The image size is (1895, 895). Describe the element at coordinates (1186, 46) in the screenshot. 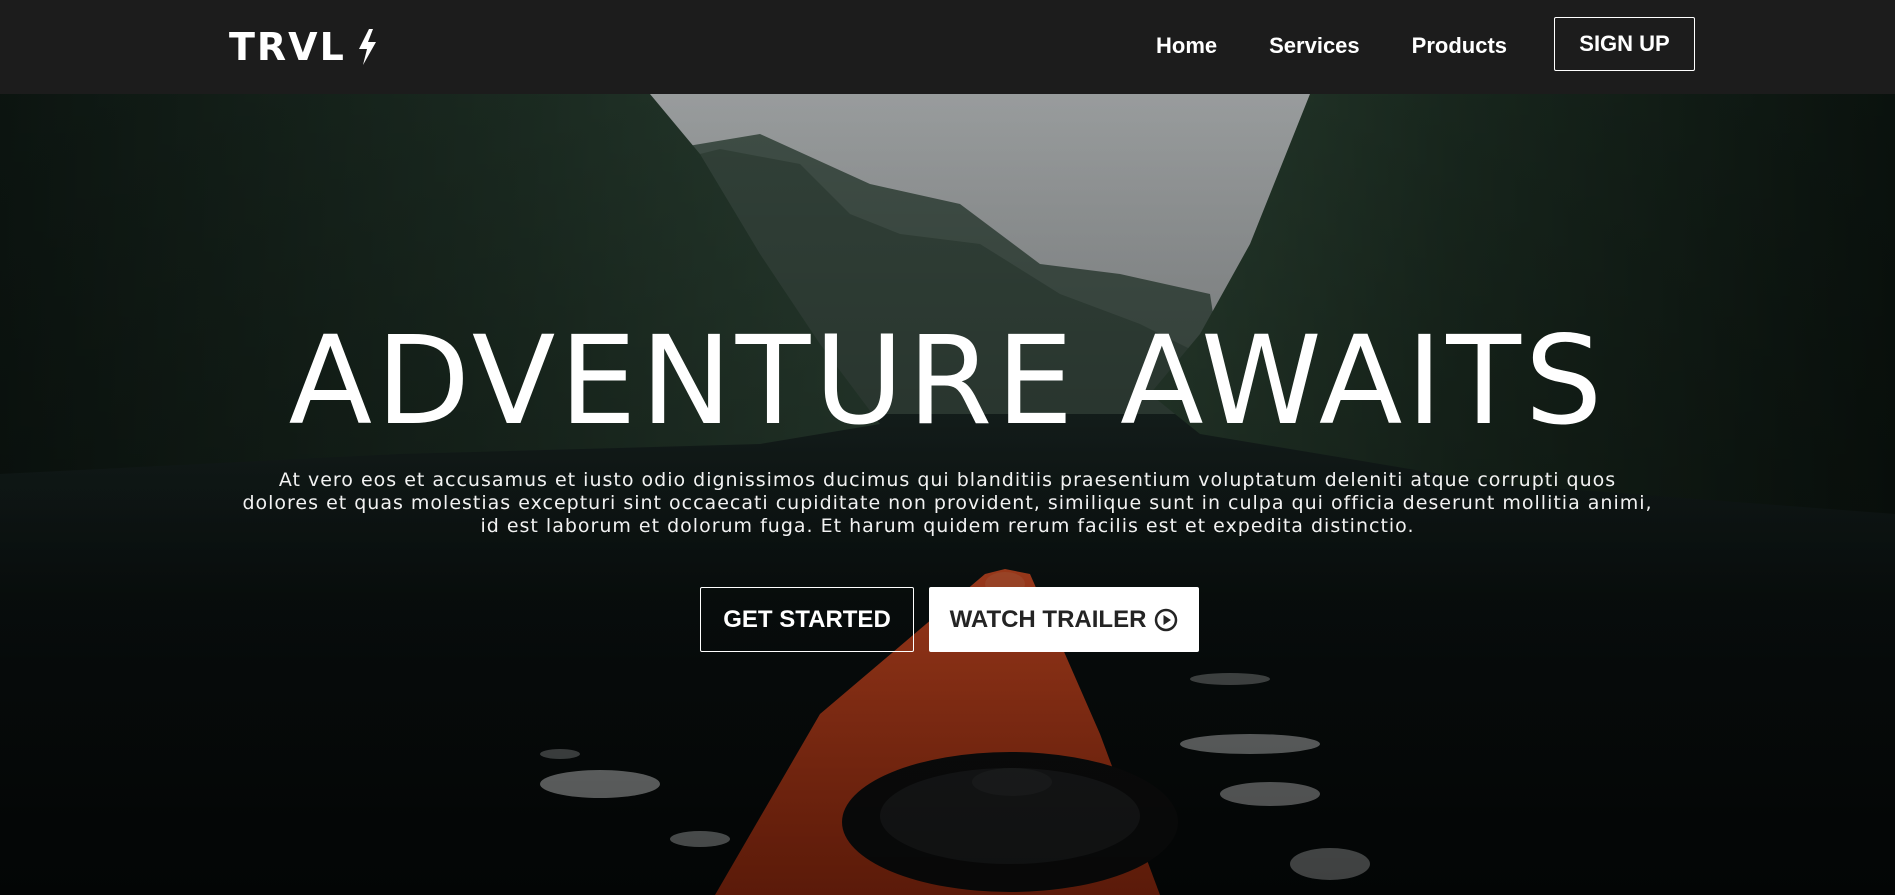

I see `nav-home-link: Home` at that location.